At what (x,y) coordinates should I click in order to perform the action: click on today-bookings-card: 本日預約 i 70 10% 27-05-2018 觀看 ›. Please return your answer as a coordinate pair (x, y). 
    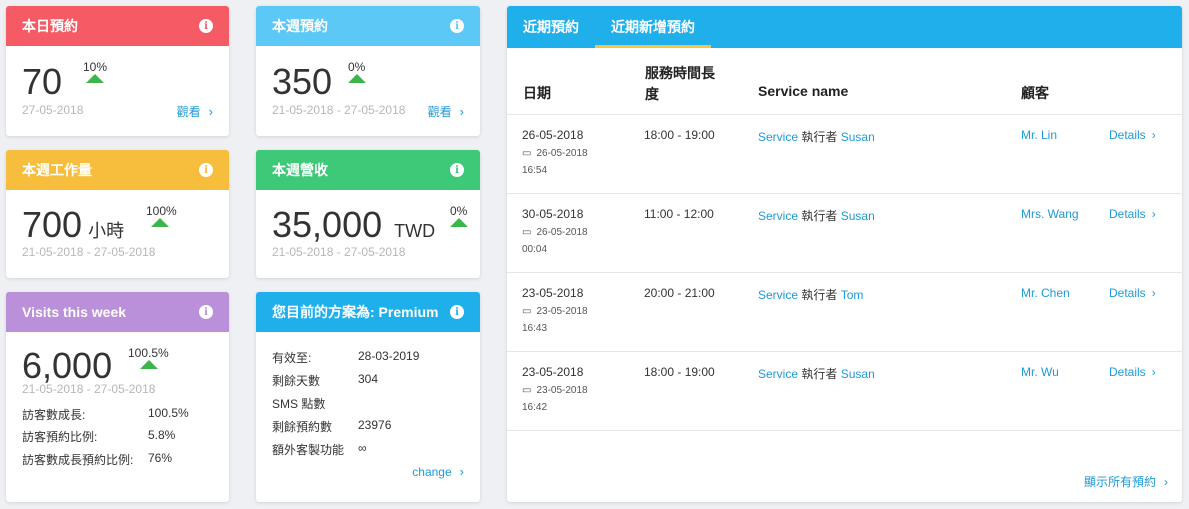
    Looking at the image, I should click on (117, 71).